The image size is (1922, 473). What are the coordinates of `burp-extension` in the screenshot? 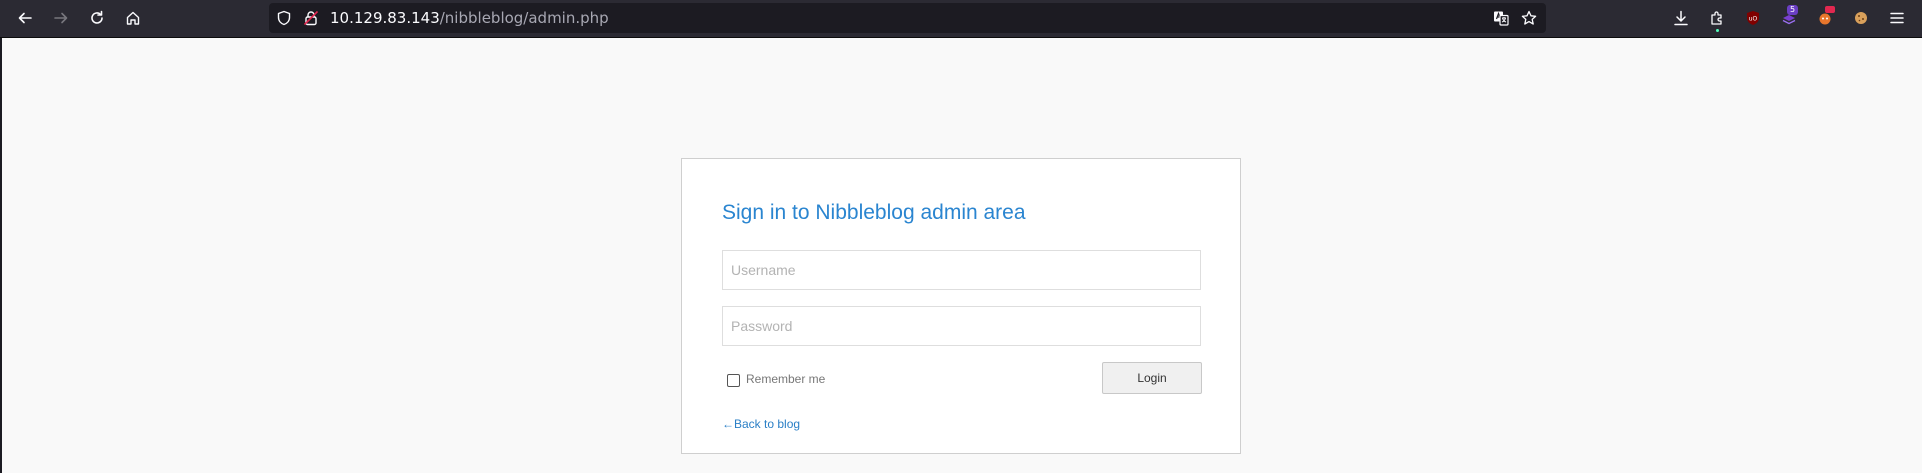 It's located at (1825, 18).